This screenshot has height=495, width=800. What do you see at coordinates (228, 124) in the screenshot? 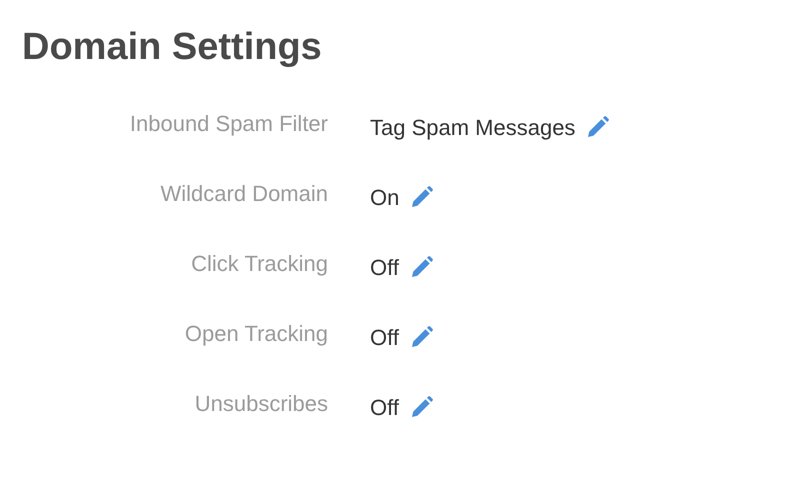
I see `setting-label: Inbound Spam Filter` at bounding box center [228, 124].